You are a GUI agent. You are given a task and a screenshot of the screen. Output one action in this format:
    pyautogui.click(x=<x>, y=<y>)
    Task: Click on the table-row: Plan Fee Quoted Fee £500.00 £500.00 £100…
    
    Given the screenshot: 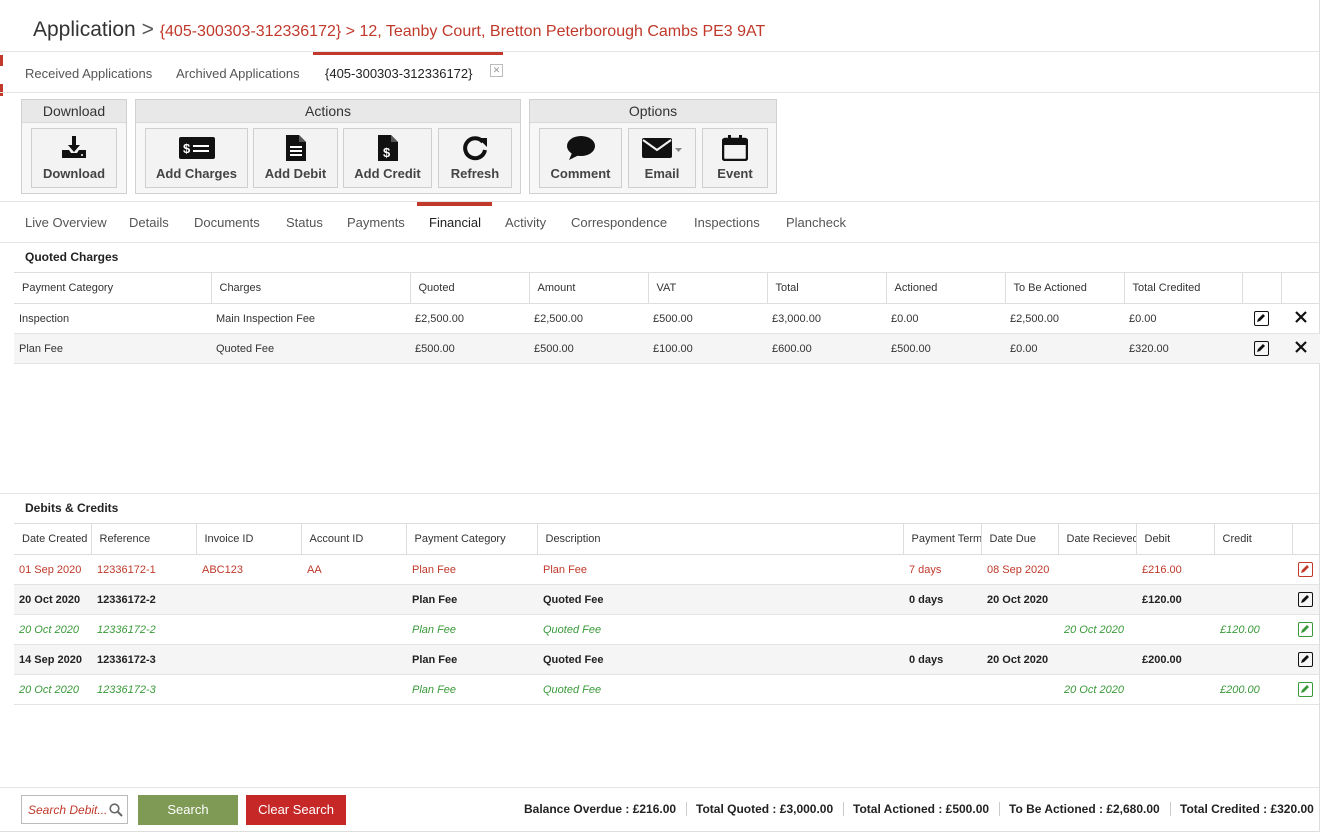 What is the action you would take?
    pyautogui.click(x=667, y=348)
    